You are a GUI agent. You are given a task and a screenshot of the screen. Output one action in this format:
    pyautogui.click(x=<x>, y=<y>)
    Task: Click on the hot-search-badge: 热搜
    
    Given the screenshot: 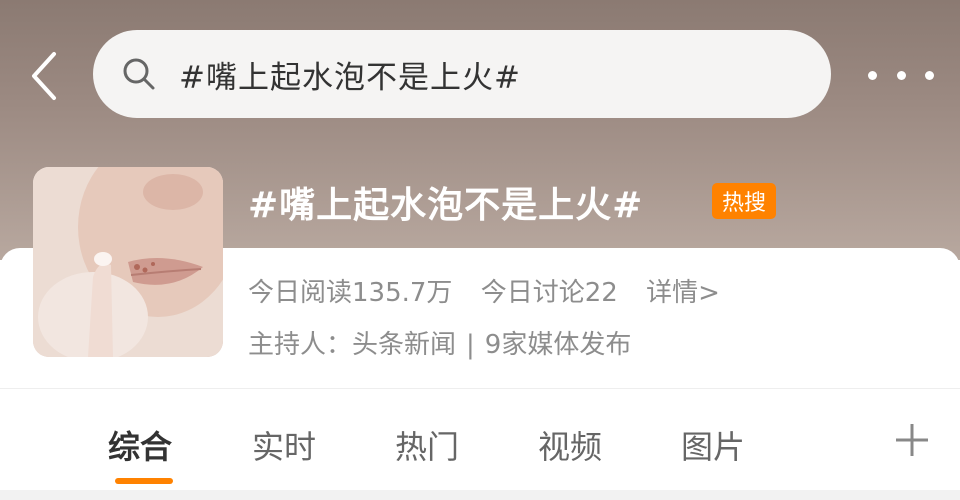 What is the action you would take?
    pyautogui.click(x=744, y=201)
    